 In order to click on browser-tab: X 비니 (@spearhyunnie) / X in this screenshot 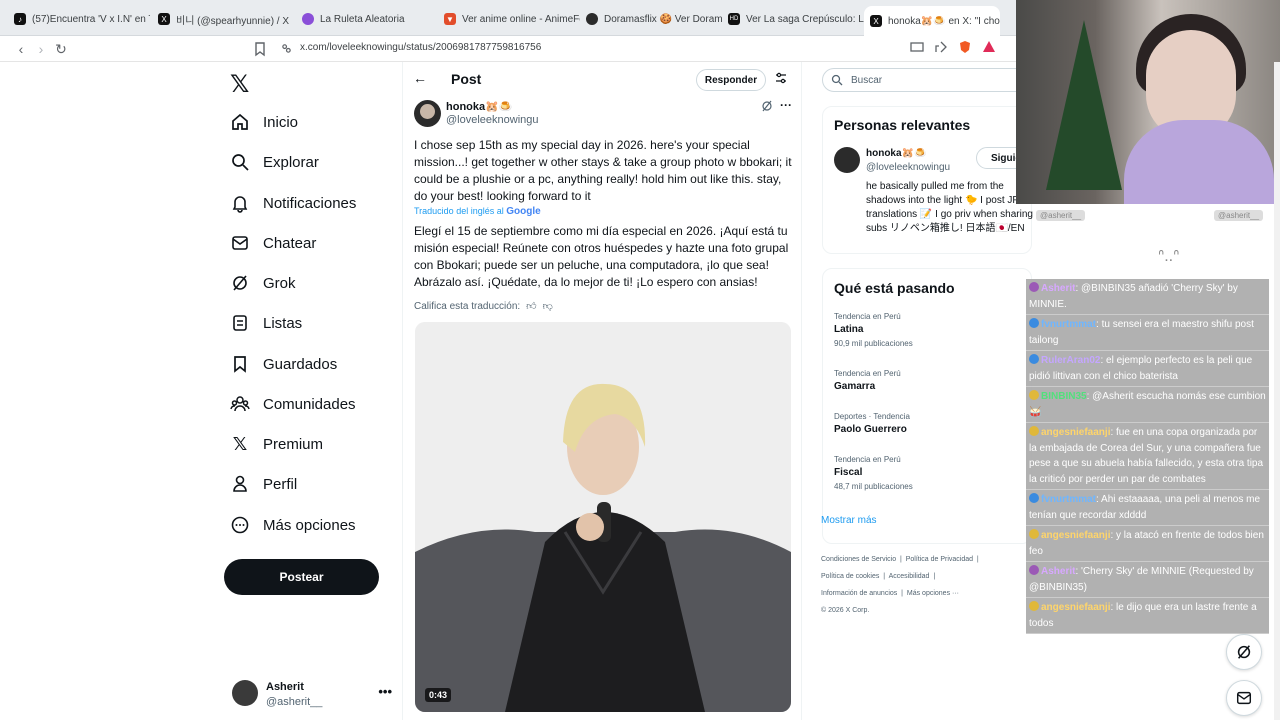, I will do `click(223, 19)`.